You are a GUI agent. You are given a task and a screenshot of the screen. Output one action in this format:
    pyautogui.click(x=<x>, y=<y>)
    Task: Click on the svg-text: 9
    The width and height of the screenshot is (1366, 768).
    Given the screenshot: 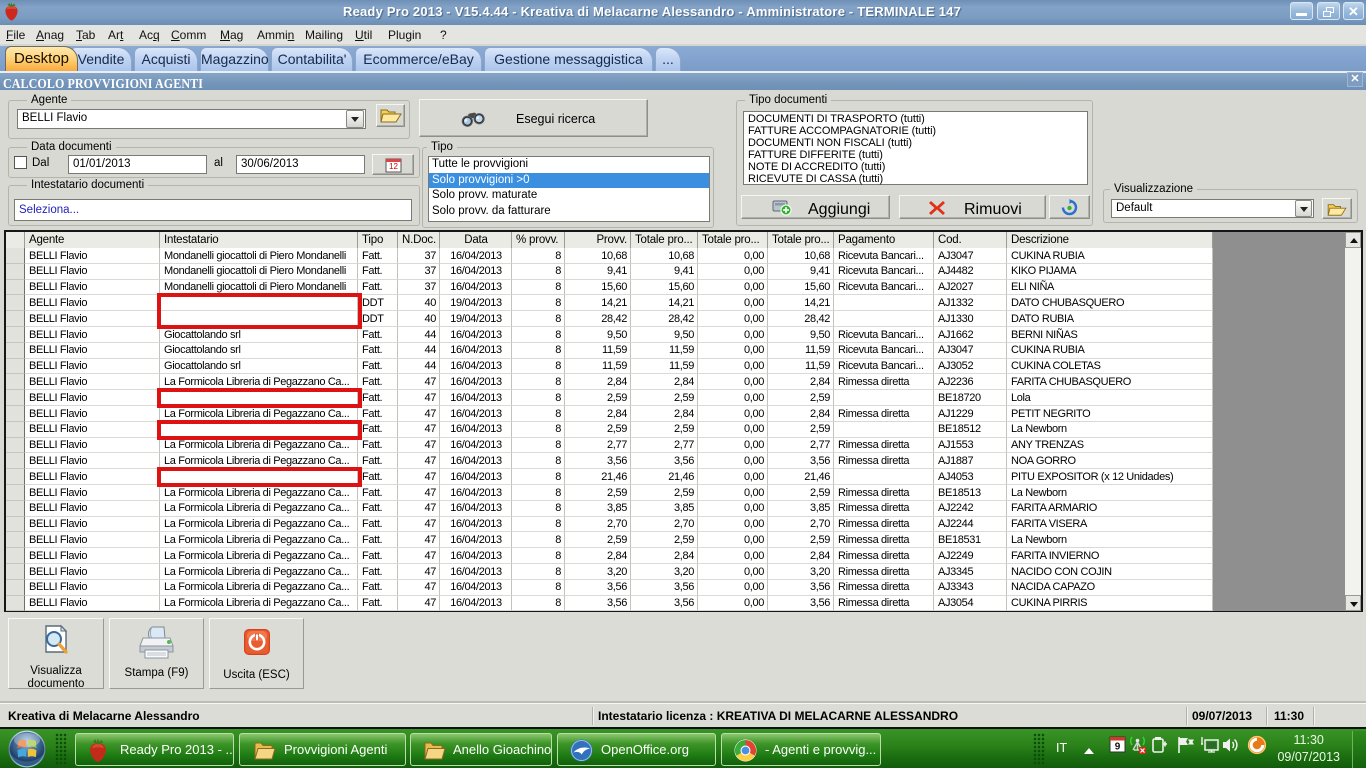 What is the action you would take?
    pyautogui.click(x=1118, y=747)
    